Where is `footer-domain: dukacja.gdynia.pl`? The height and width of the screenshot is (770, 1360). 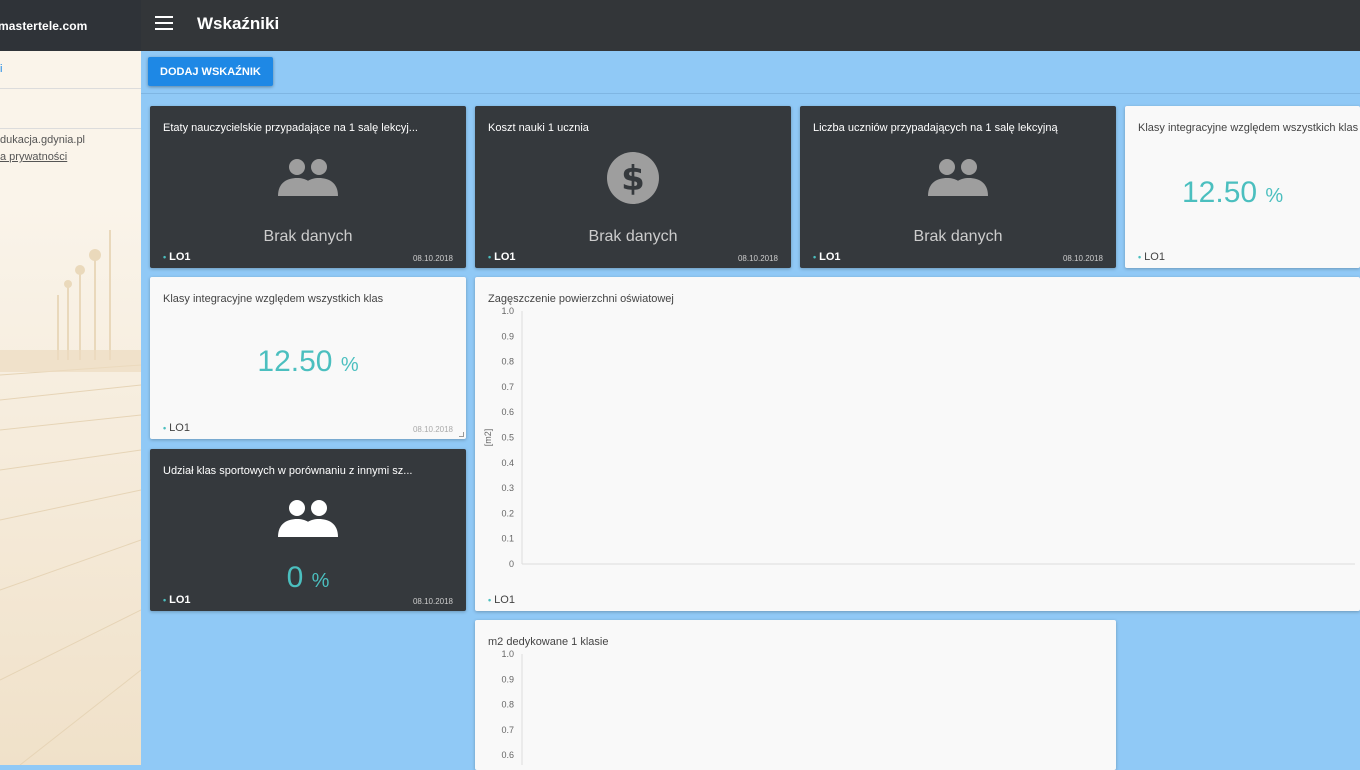 footer-domain: dukacja.gdynia.pl is located at coordinates (42, 140).